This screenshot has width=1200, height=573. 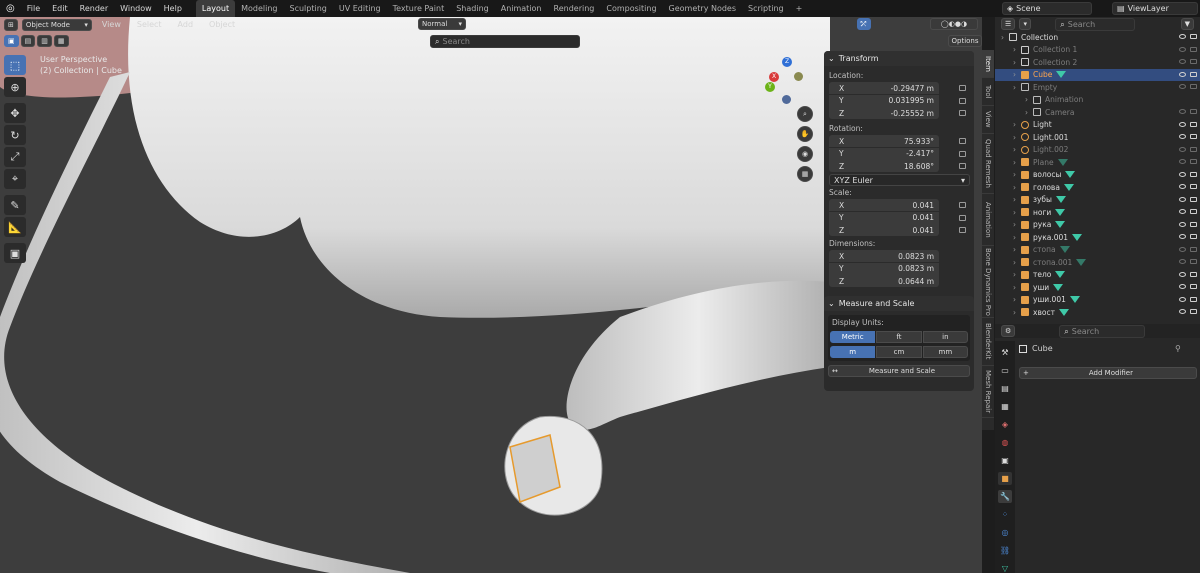 I want to click on gizmo-neg-z, so click(x=786, y=99).